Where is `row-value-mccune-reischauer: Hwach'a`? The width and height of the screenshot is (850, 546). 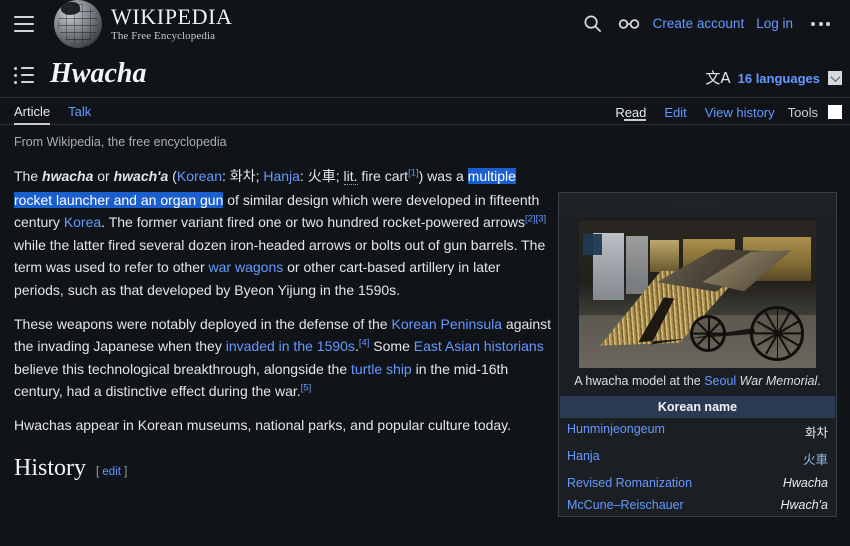 row-value-mccune-reischauer: Hwach'a is located at coordinates (804, 504).